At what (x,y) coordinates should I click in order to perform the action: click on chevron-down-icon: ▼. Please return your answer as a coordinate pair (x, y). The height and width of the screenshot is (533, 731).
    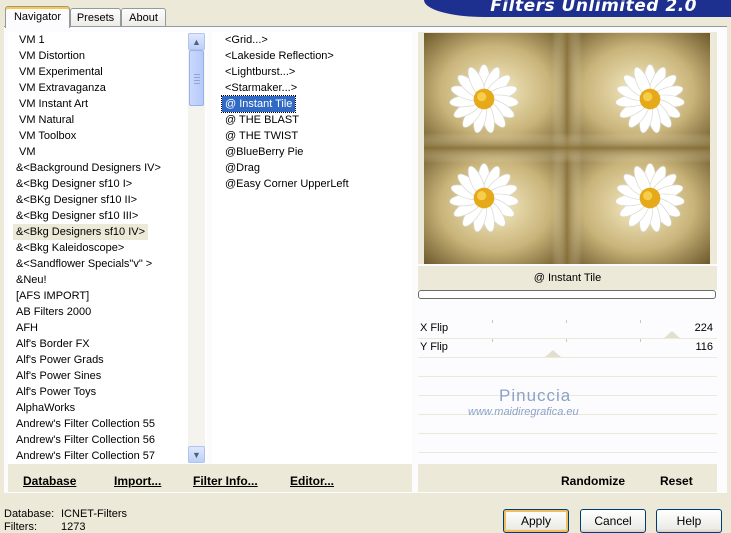
    Looking at the image, I should click on (196, 454).